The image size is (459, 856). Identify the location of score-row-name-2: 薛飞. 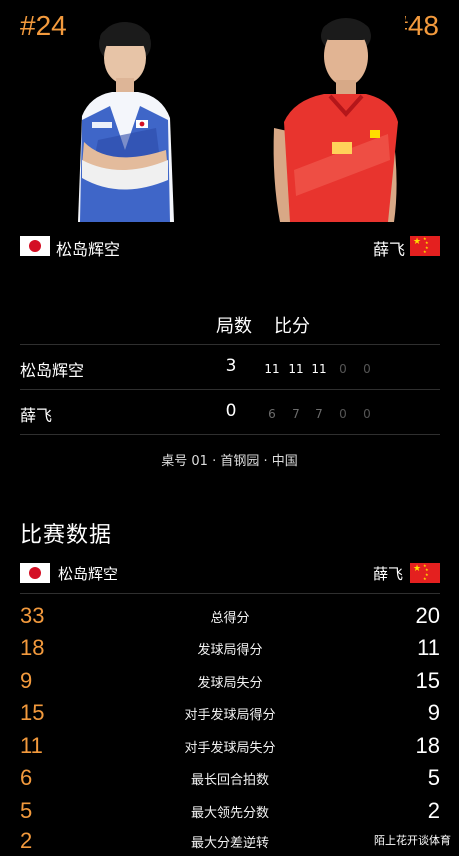
(36, 415).